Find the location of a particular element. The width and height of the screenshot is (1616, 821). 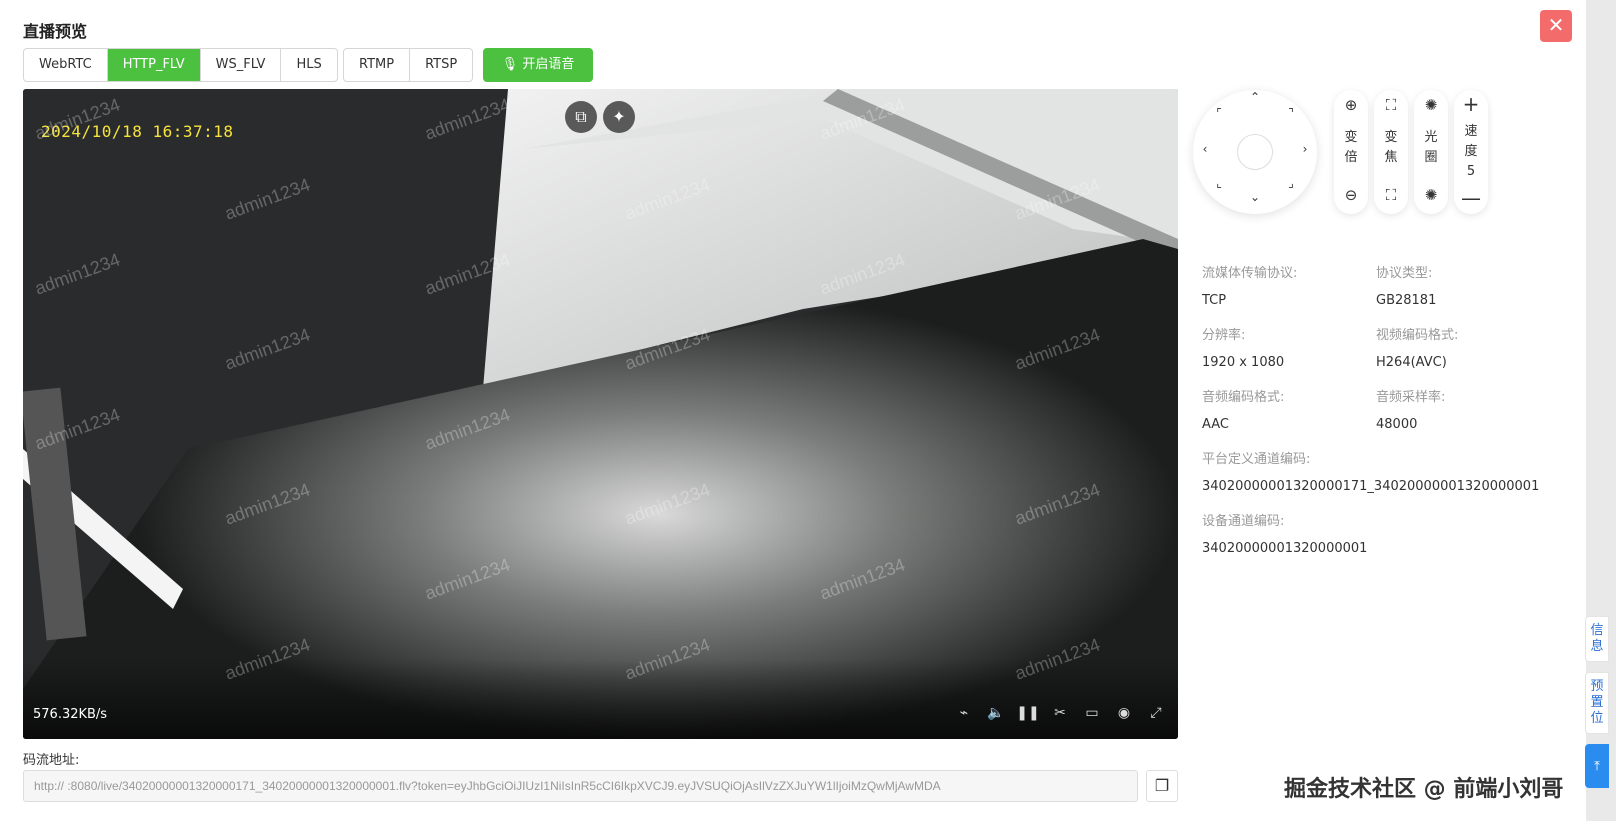

iris-open-icon: ✺ is located at coordinates (1431, 105).